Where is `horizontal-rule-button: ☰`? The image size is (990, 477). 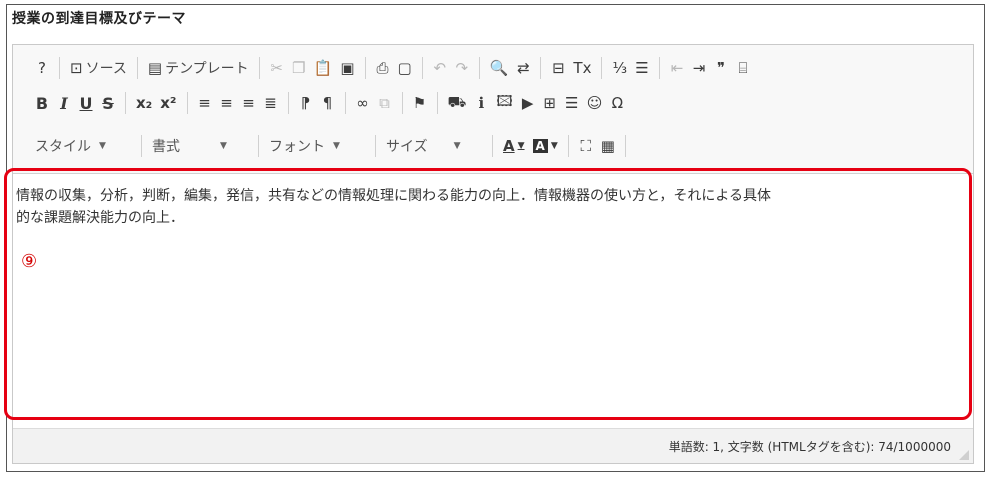
horizontal-rule-button: ☰ is located at coordinates (572, 103).